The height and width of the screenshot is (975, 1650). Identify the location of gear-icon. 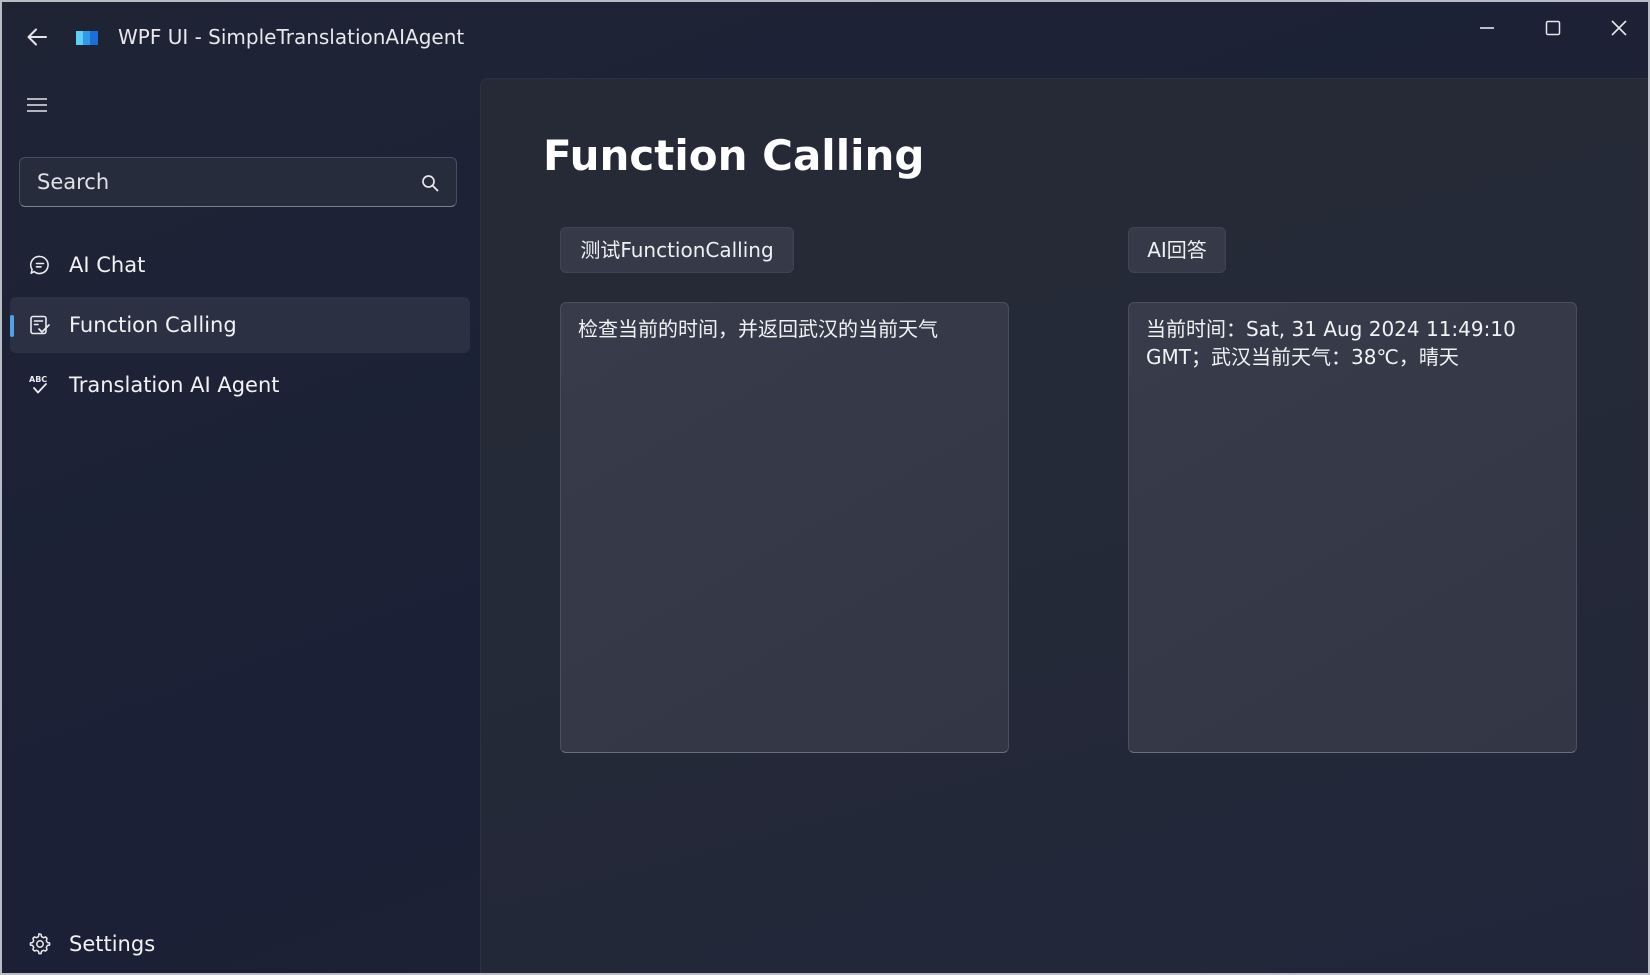
(40, 944).